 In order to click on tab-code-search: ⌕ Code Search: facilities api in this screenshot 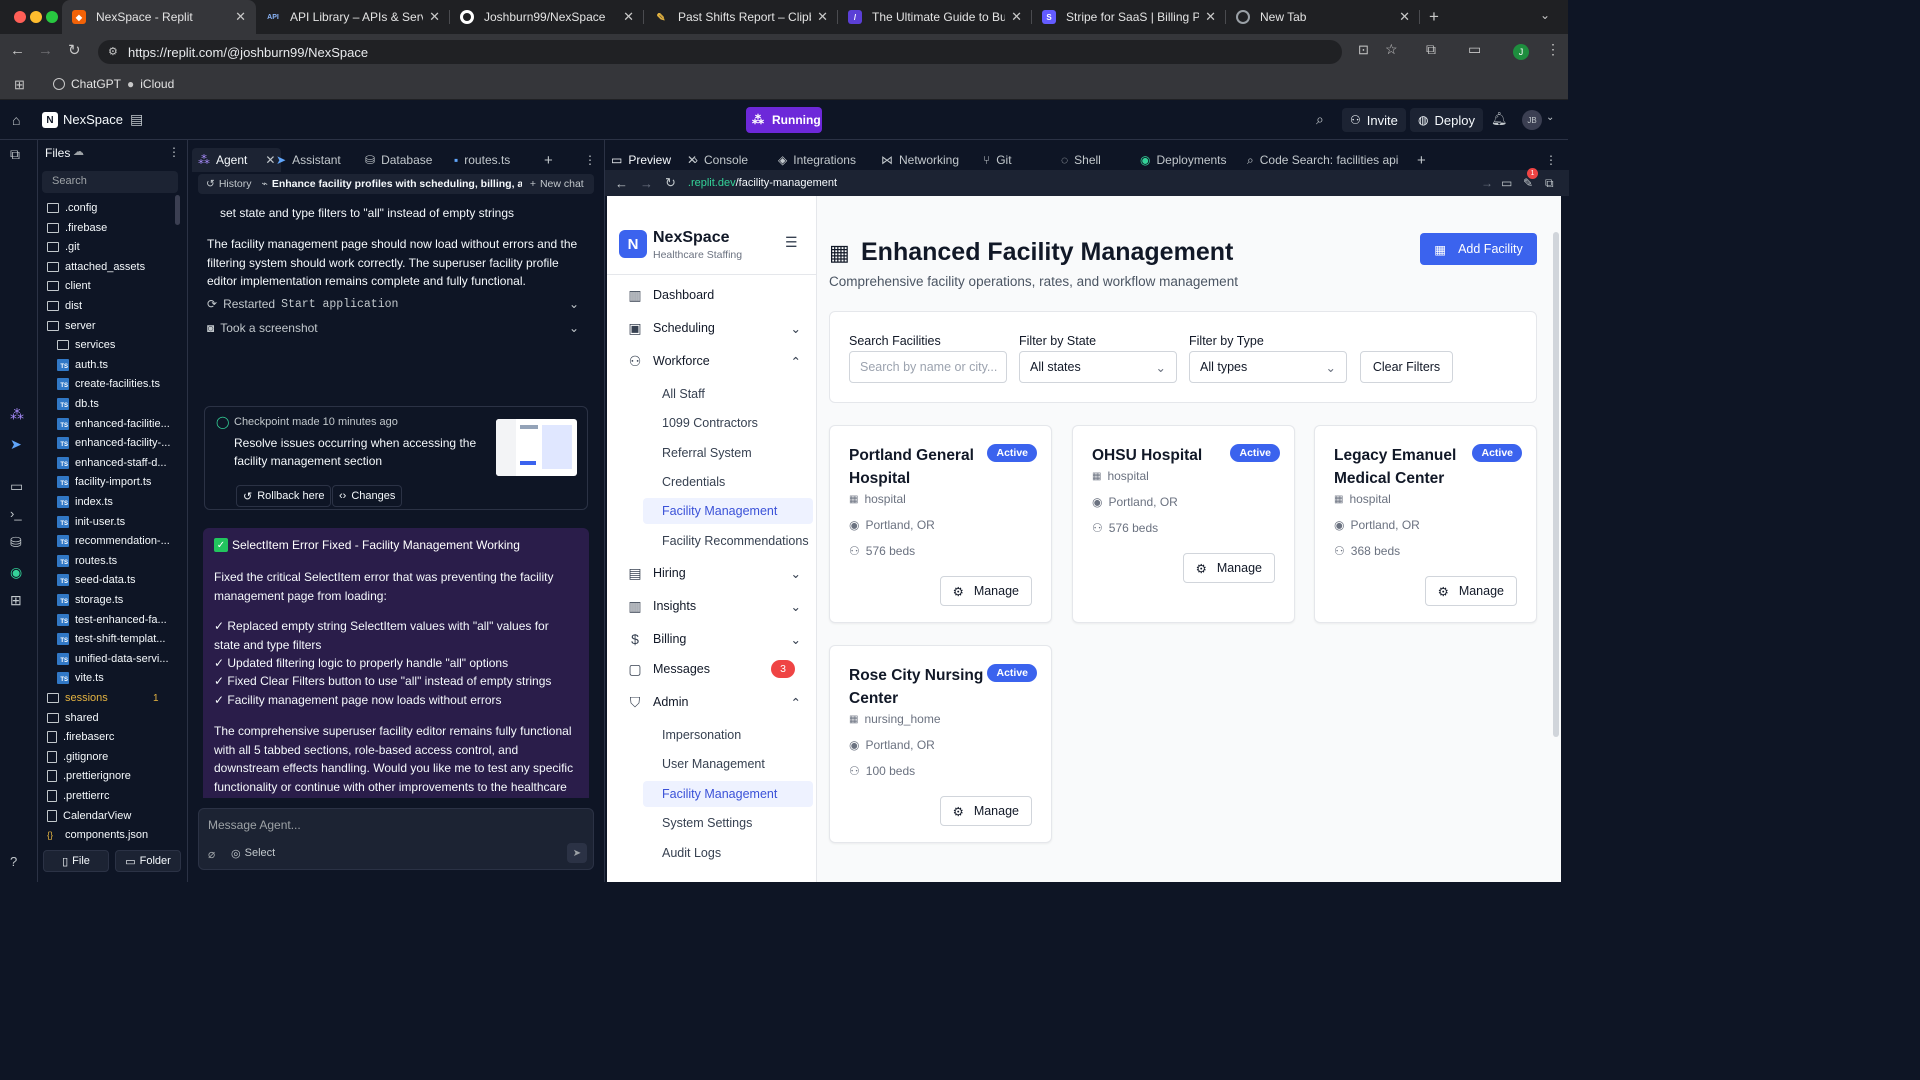, I will do `click(1322, 160)`.